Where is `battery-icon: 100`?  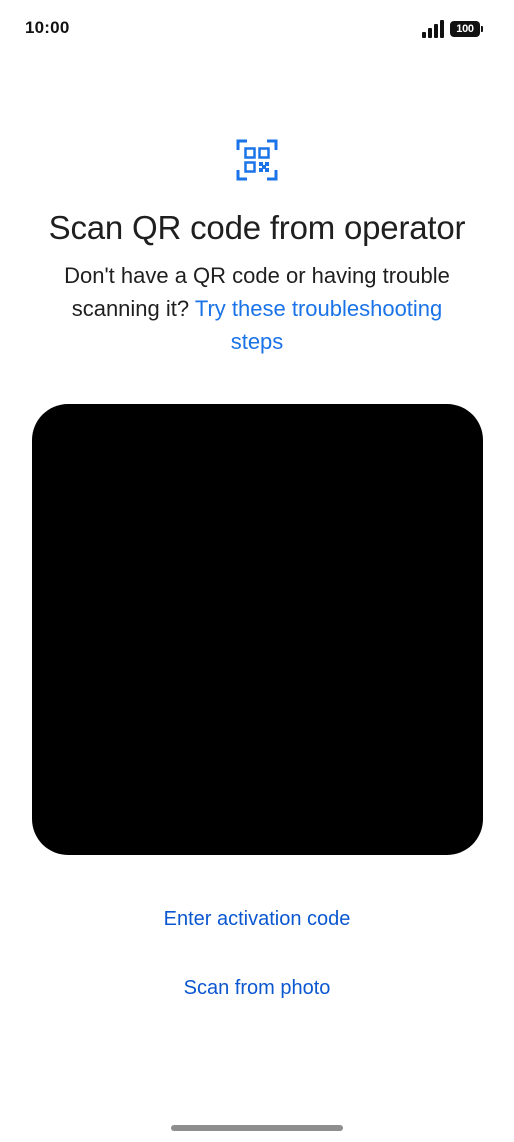
battery-icon: 100 is located at coordinates (466, 29).